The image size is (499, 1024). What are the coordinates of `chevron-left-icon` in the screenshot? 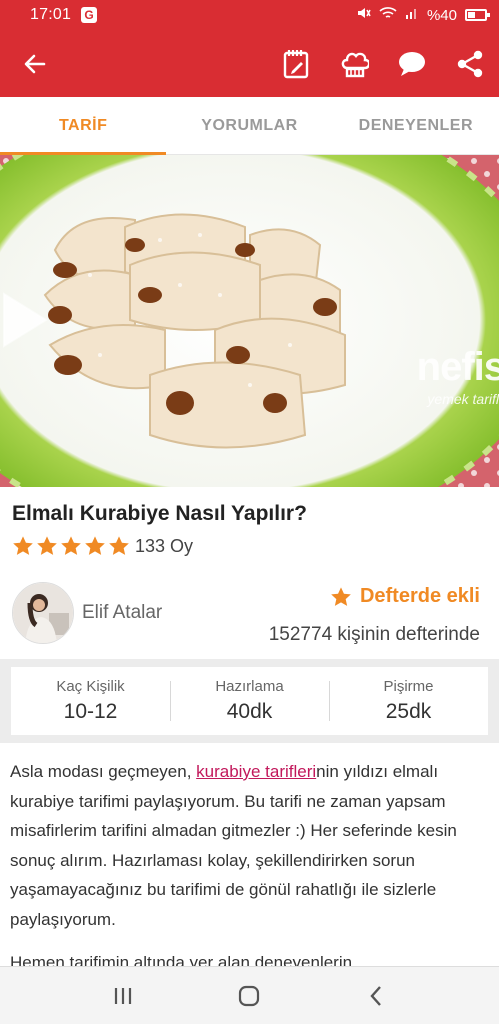 It's located at (375, 995).